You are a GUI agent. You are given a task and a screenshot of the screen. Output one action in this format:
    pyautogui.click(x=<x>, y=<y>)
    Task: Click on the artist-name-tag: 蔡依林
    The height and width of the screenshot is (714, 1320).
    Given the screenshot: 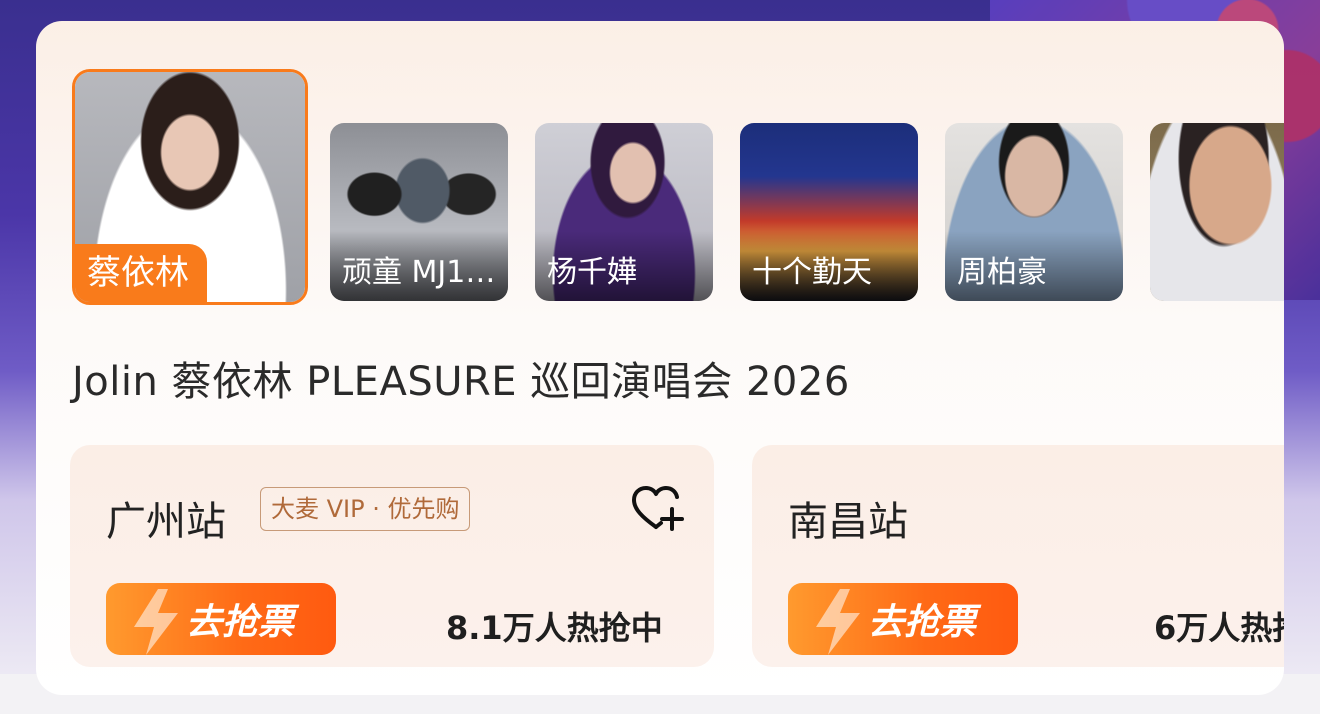 What is the action you would take?
    pyautogui.click(x=141, y=273)
    